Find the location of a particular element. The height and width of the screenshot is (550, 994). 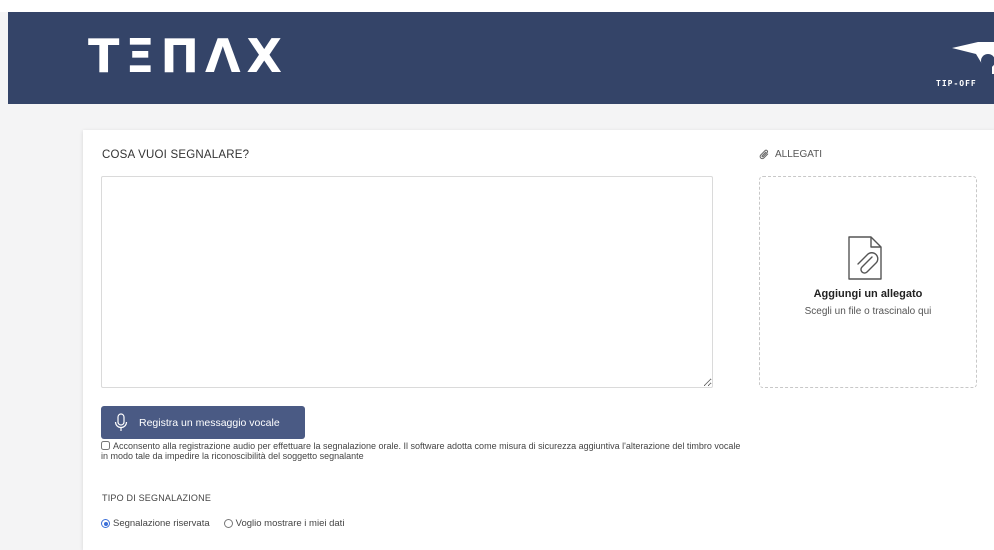

tenax-logo: TΞПΛX is located at coordinates (188, 56).